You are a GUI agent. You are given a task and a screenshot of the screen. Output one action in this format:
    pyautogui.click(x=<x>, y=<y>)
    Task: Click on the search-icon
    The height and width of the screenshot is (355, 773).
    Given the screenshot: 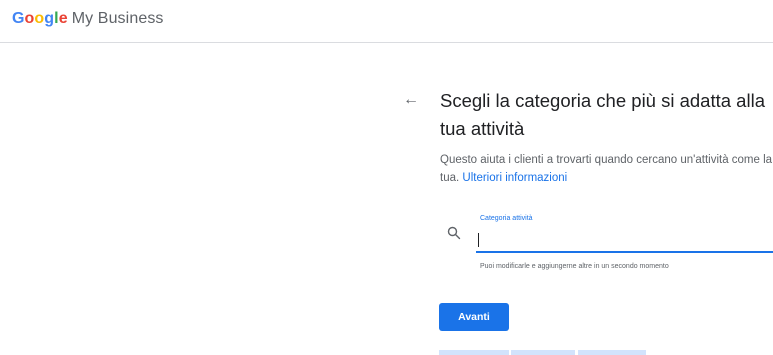 What is the action you would take?
    pyautogui.click(x=454, y=233)
    